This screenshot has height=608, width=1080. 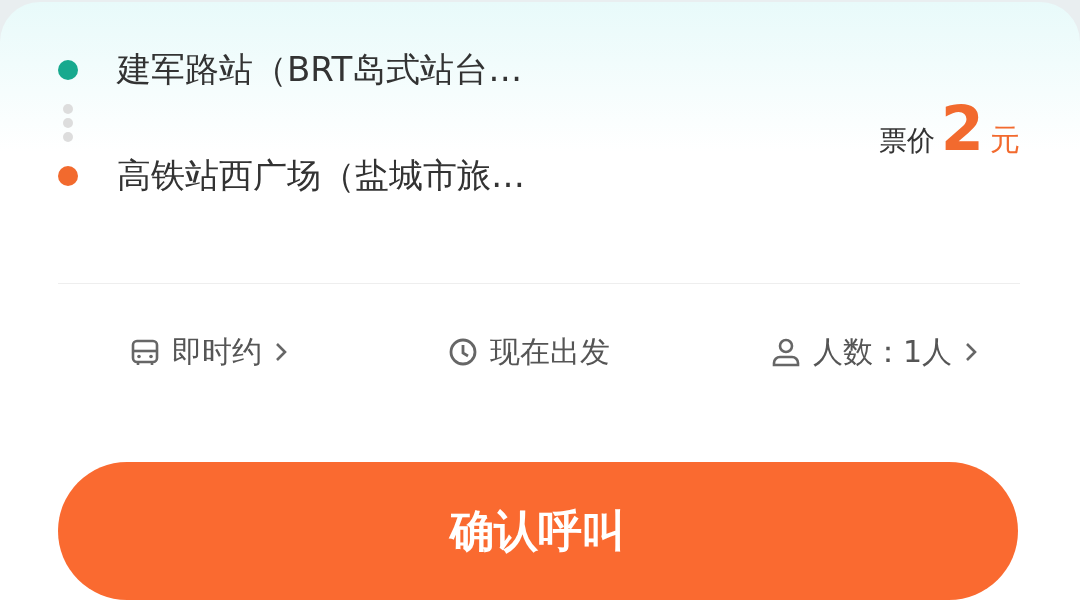 What do you see at coordinates (463, 352) in the screenshot?
I see `clock-icon` at bounding box center [463, 352].